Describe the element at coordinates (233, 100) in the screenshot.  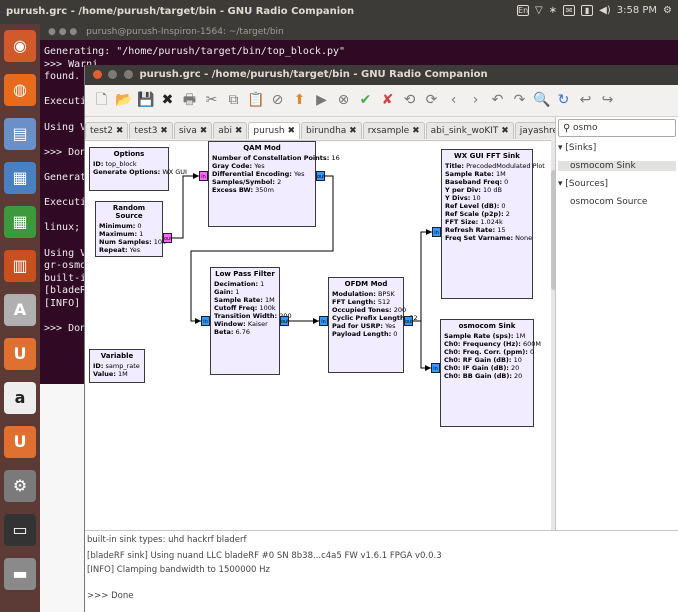
I see `copy-icon: ⧉` at that location.